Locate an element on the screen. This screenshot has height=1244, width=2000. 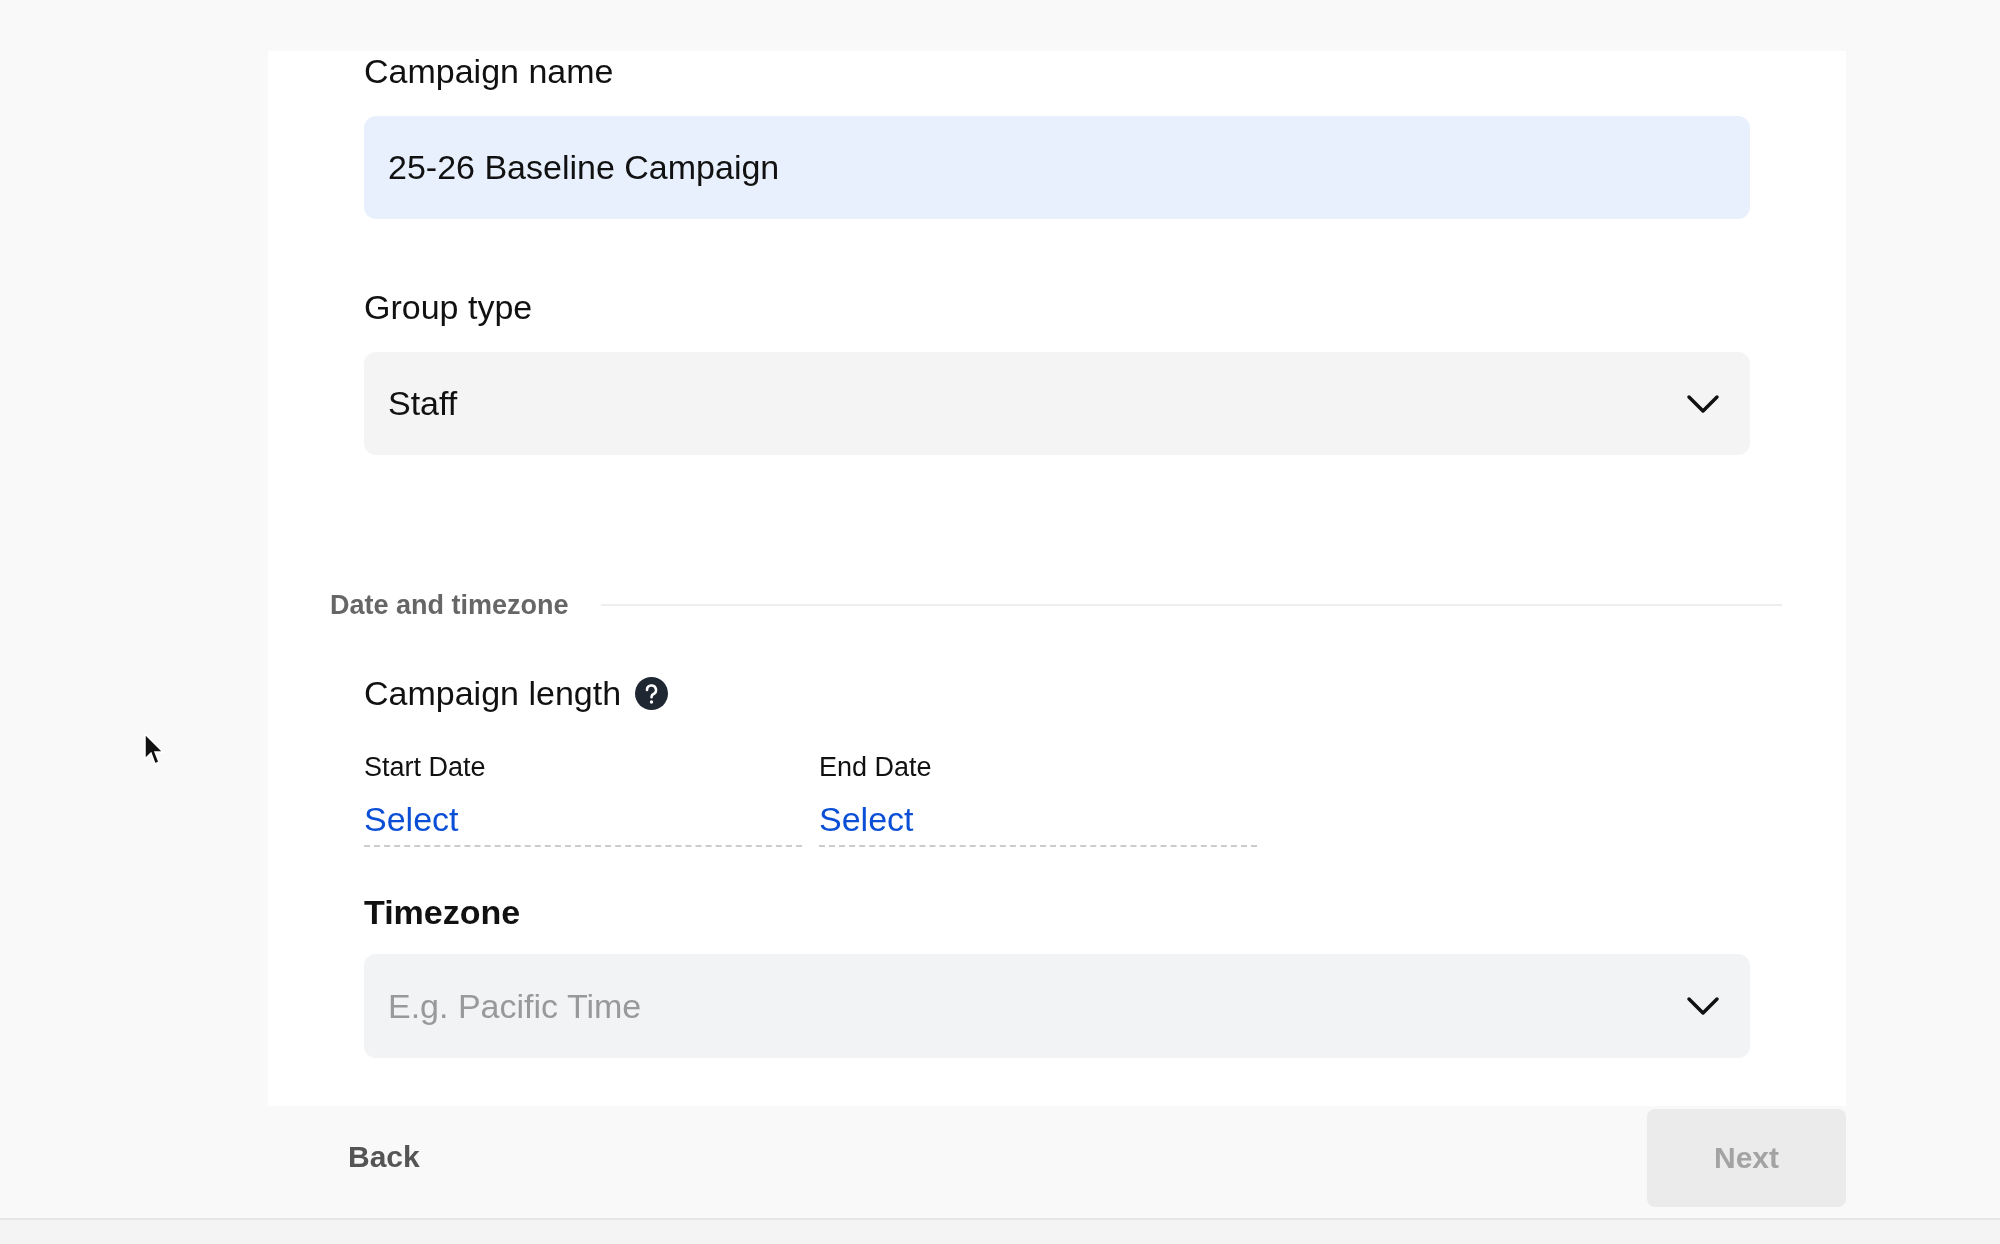
back-button: Back is located at coordinates (384, 1156).